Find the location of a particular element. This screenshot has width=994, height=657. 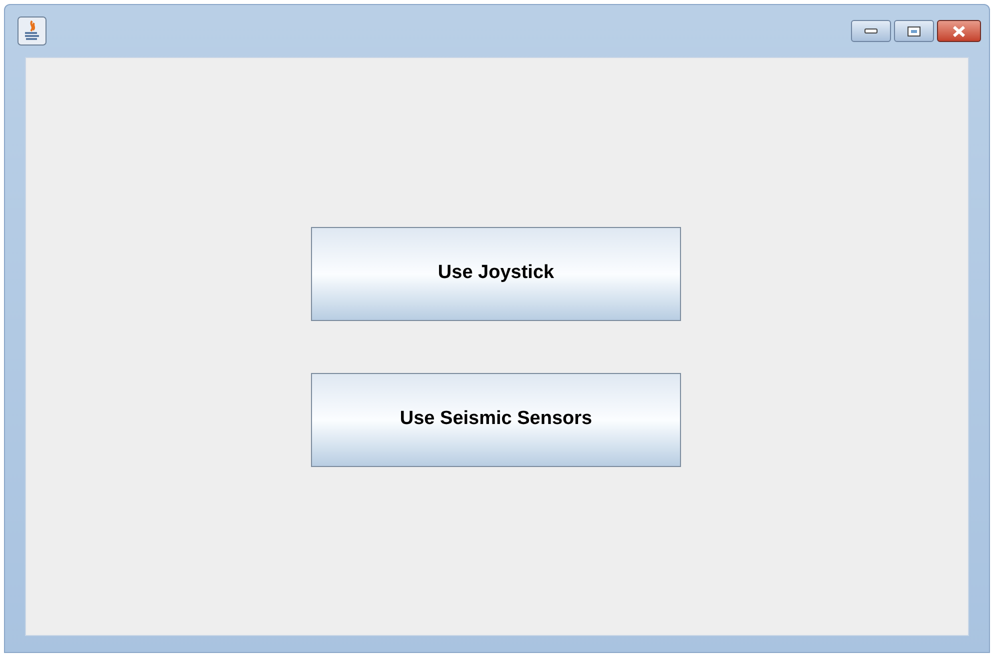

maximize-icon is located at coordinates (914, 31).